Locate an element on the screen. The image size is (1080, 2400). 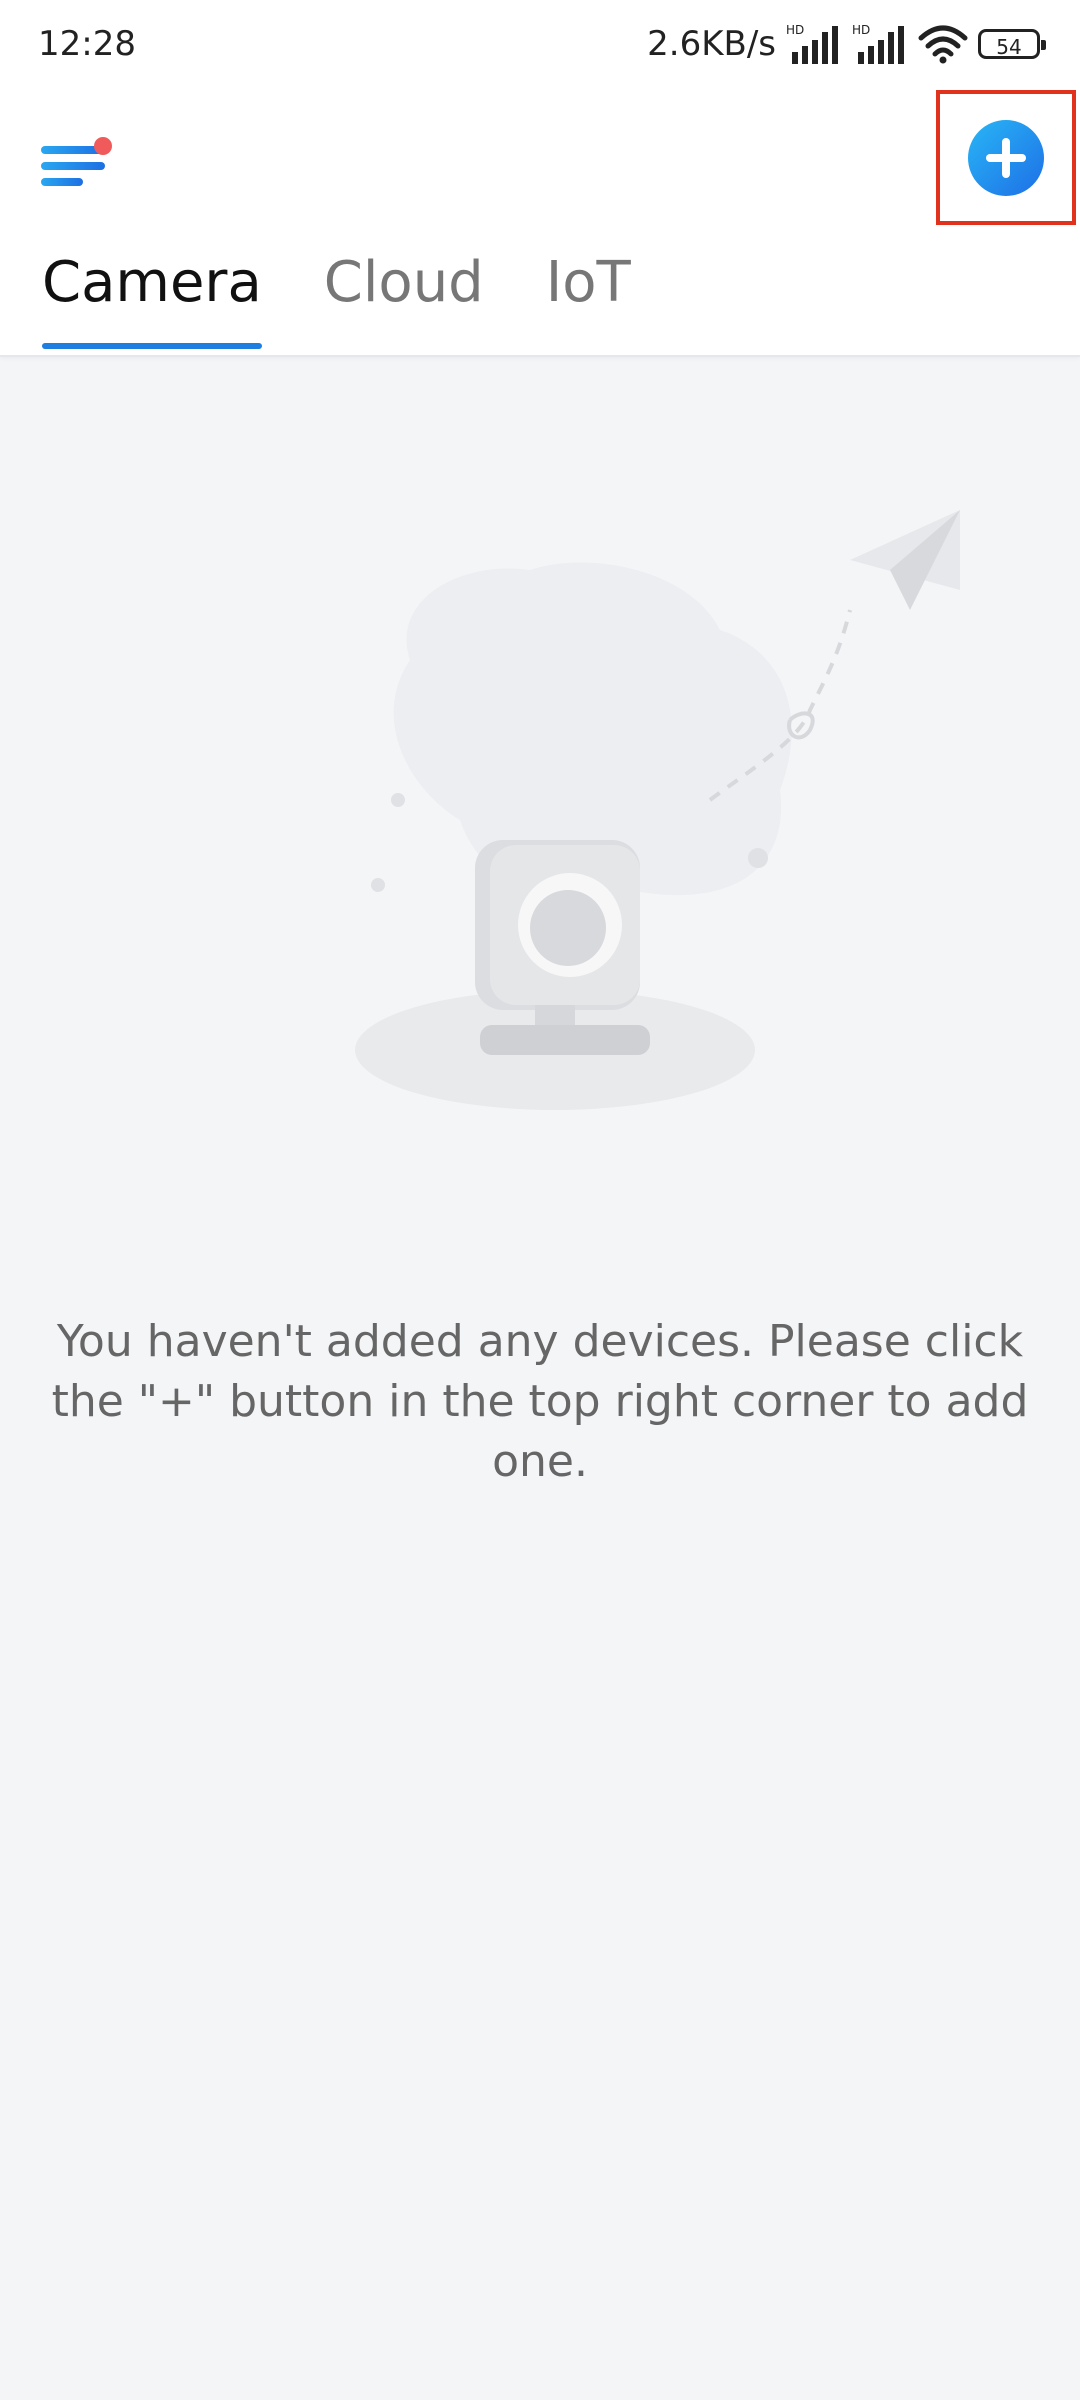
notification-dot is located at coordinates (103, 146).